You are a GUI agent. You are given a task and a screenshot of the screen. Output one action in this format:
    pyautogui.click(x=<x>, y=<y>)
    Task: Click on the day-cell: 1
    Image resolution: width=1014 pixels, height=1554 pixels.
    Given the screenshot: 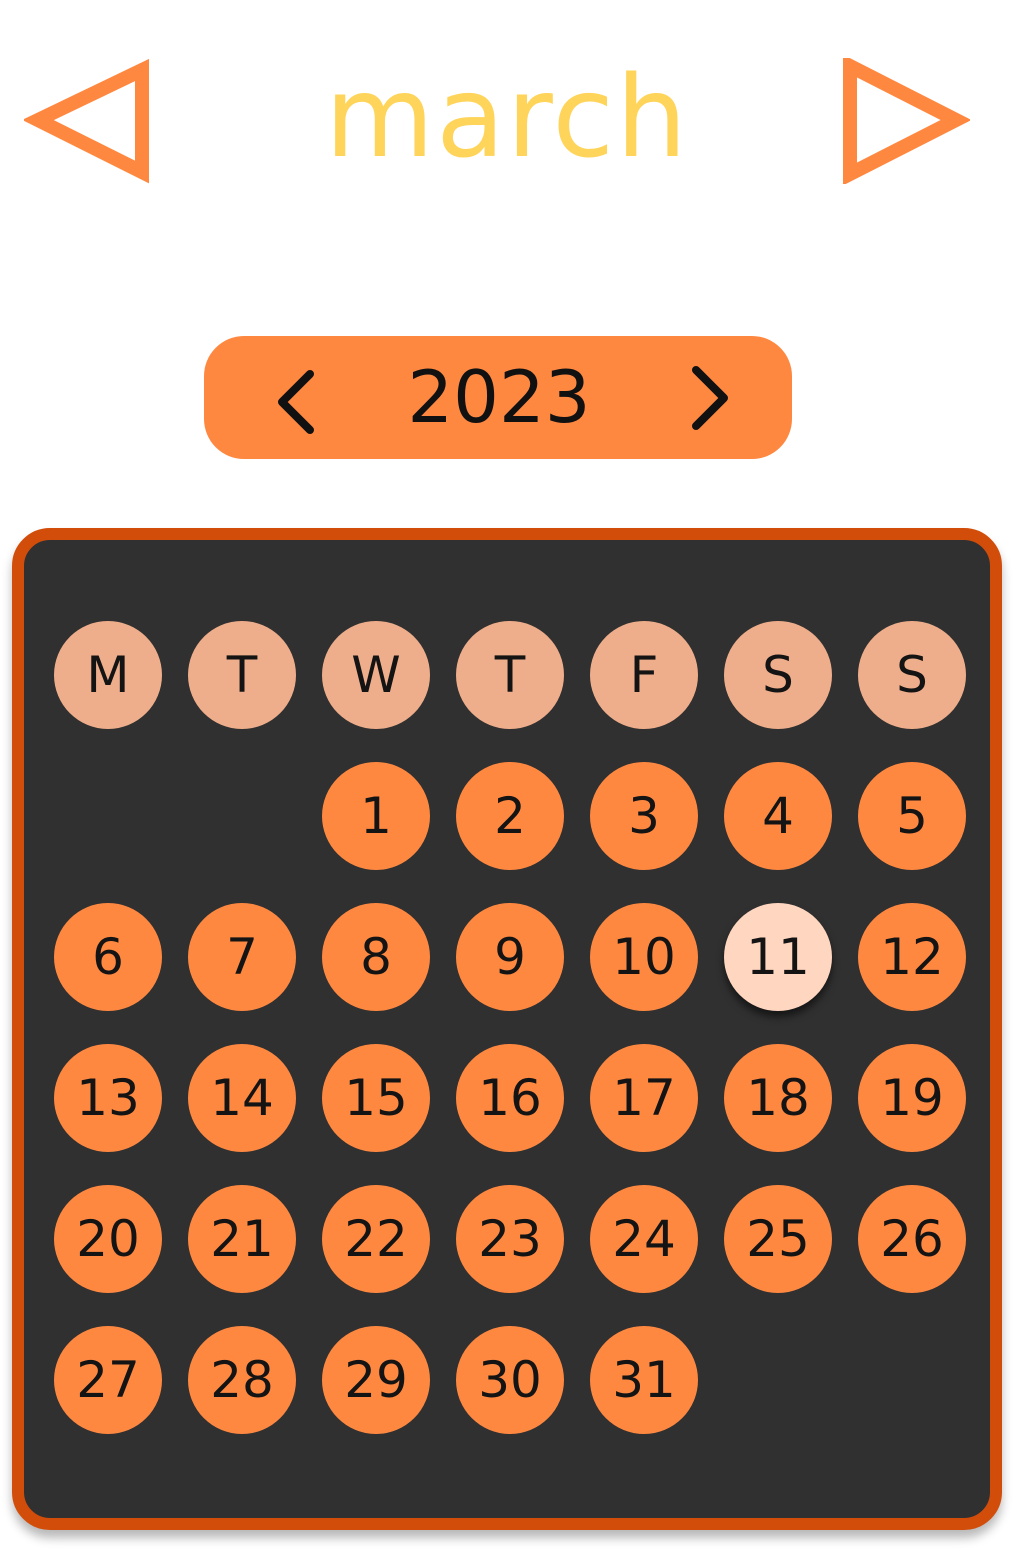 What is the action you would take?
    pyautogui.click(x=376, y=816)
    